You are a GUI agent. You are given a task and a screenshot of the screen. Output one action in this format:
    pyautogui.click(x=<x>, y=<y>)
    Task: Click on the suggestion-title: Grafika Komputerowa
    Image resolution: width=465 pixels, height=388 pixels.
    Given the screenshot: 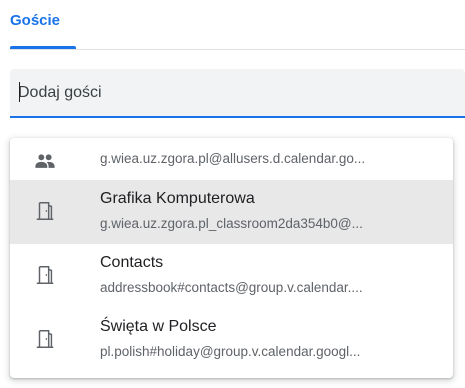 What is the action you would take?
    pyautogui.click(x=177, y=198)
    